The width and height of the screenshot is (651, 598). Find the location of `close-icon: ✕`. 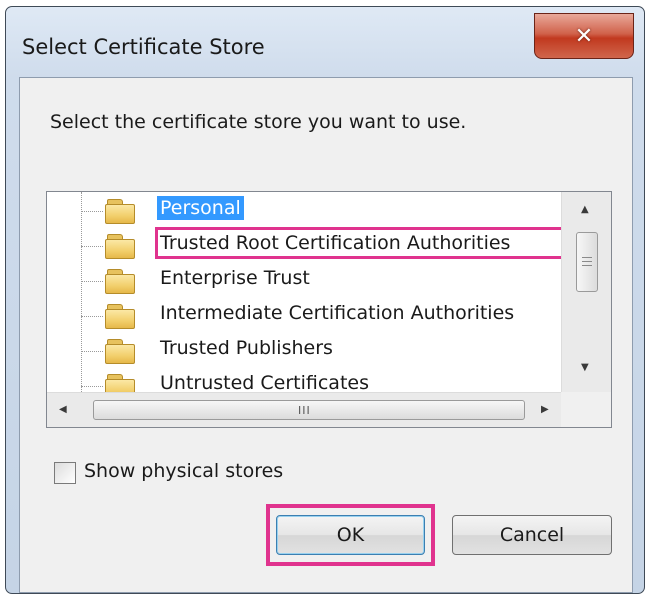

close-icon: ✕ is located at coordinates (584, 36).